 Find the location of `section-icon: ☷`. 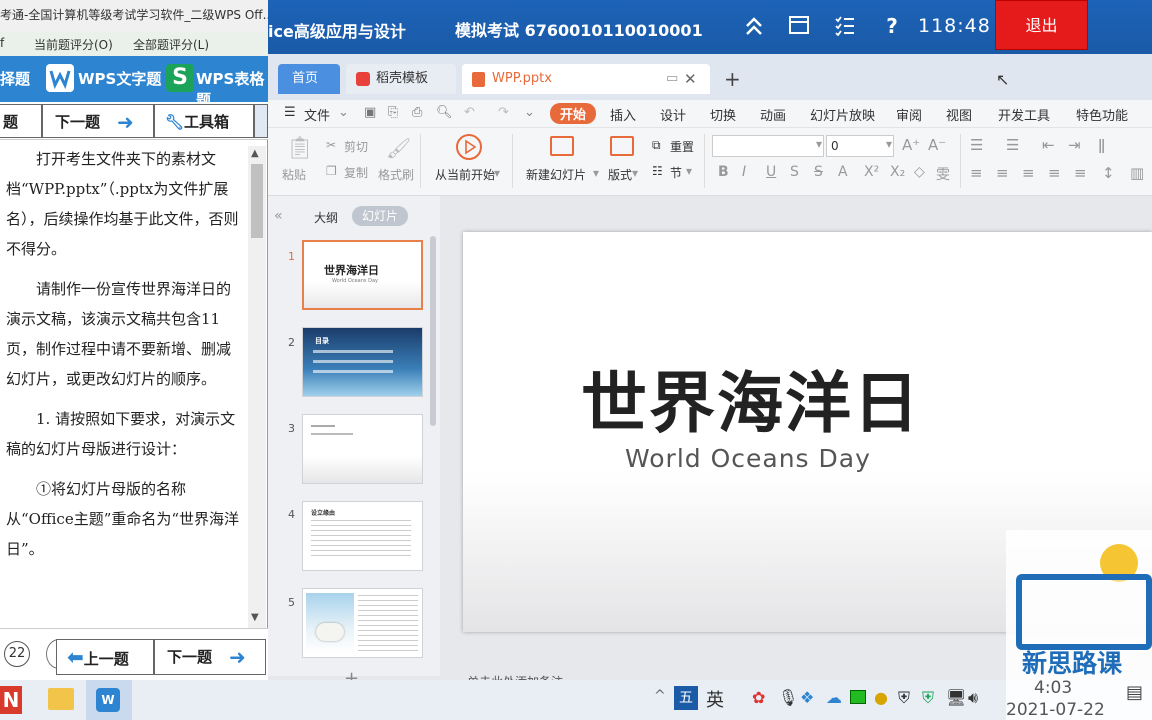

section-icon: ☷ is located at coordinates (657, 171).